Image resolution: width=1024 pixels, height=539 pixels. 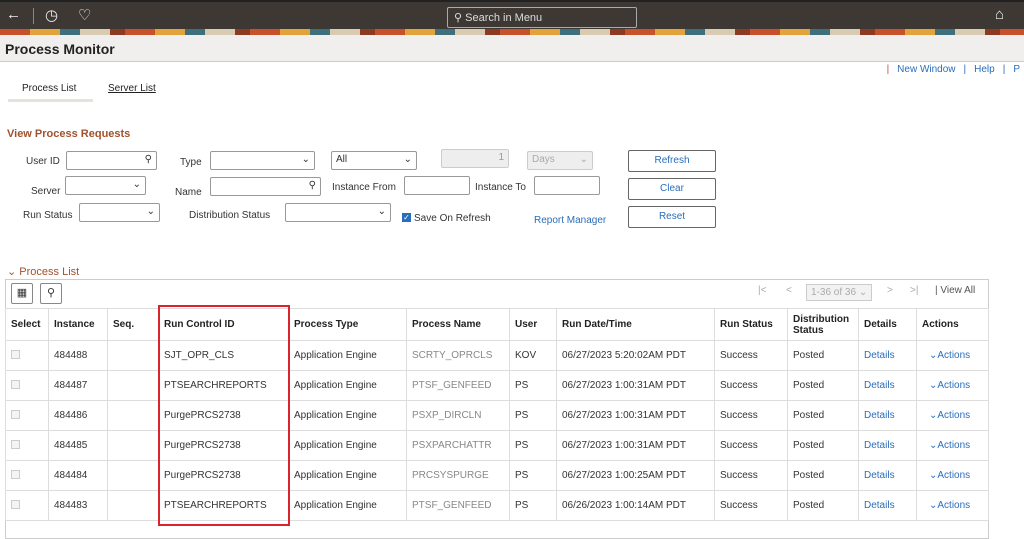 I want to click on column-header: Process Type, so click(x=347, y=324).